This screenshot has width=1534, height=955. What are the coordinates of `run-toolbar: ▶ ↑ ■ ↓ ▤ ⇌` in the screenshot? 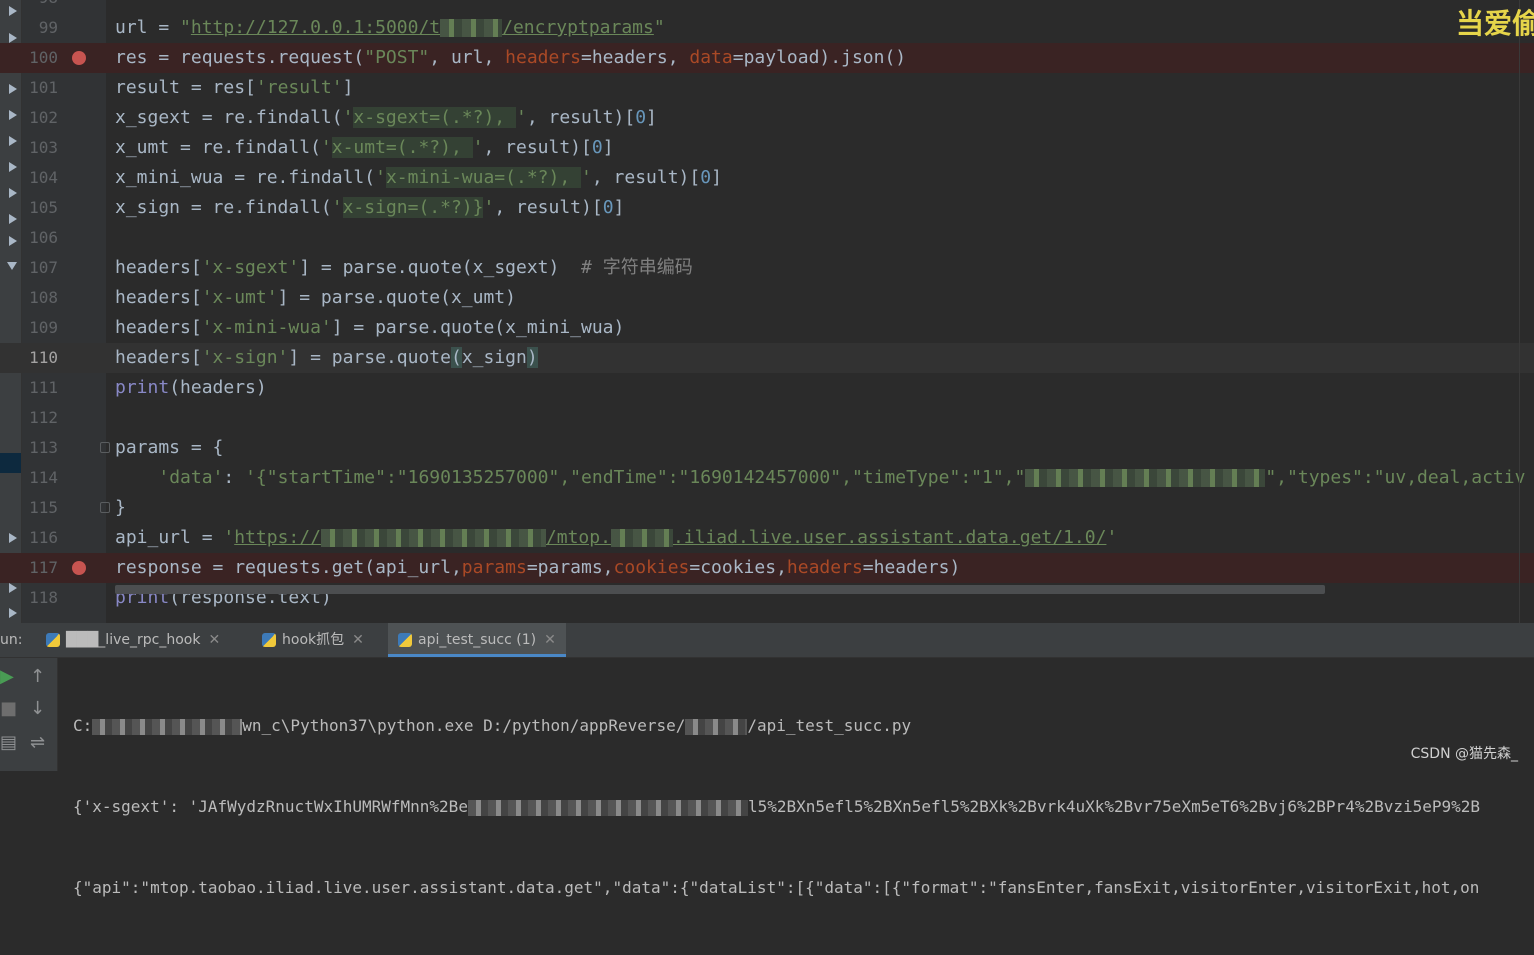 It's located at (29, 714).